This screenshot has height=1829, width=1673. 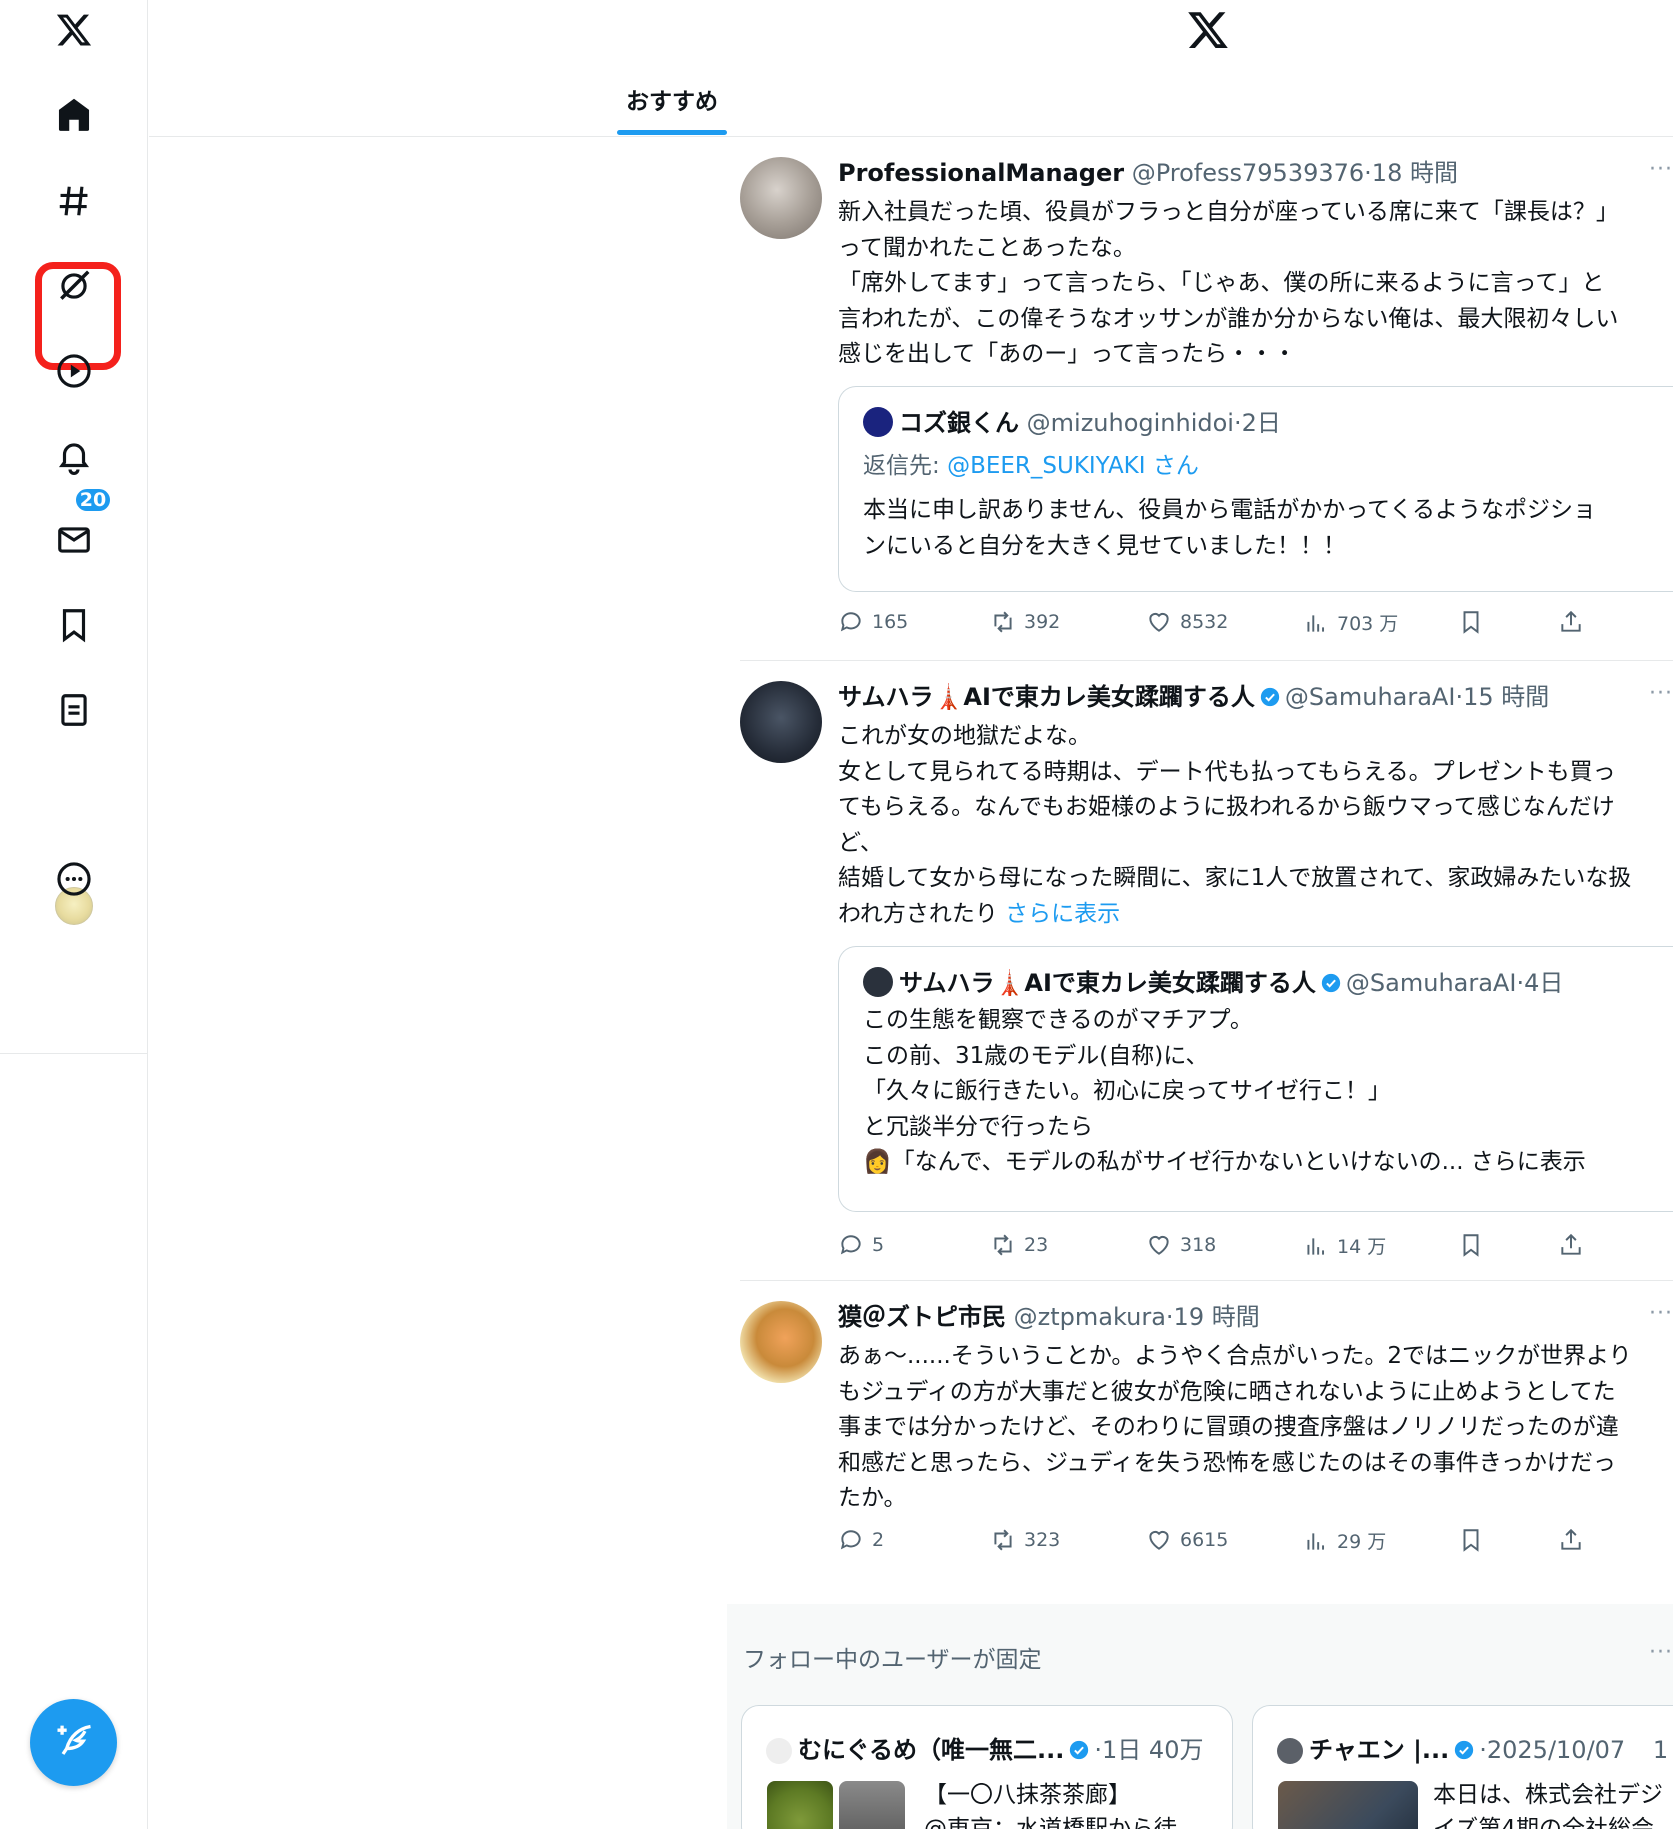 I want to click on play-icon, so click(x=74, y=371).